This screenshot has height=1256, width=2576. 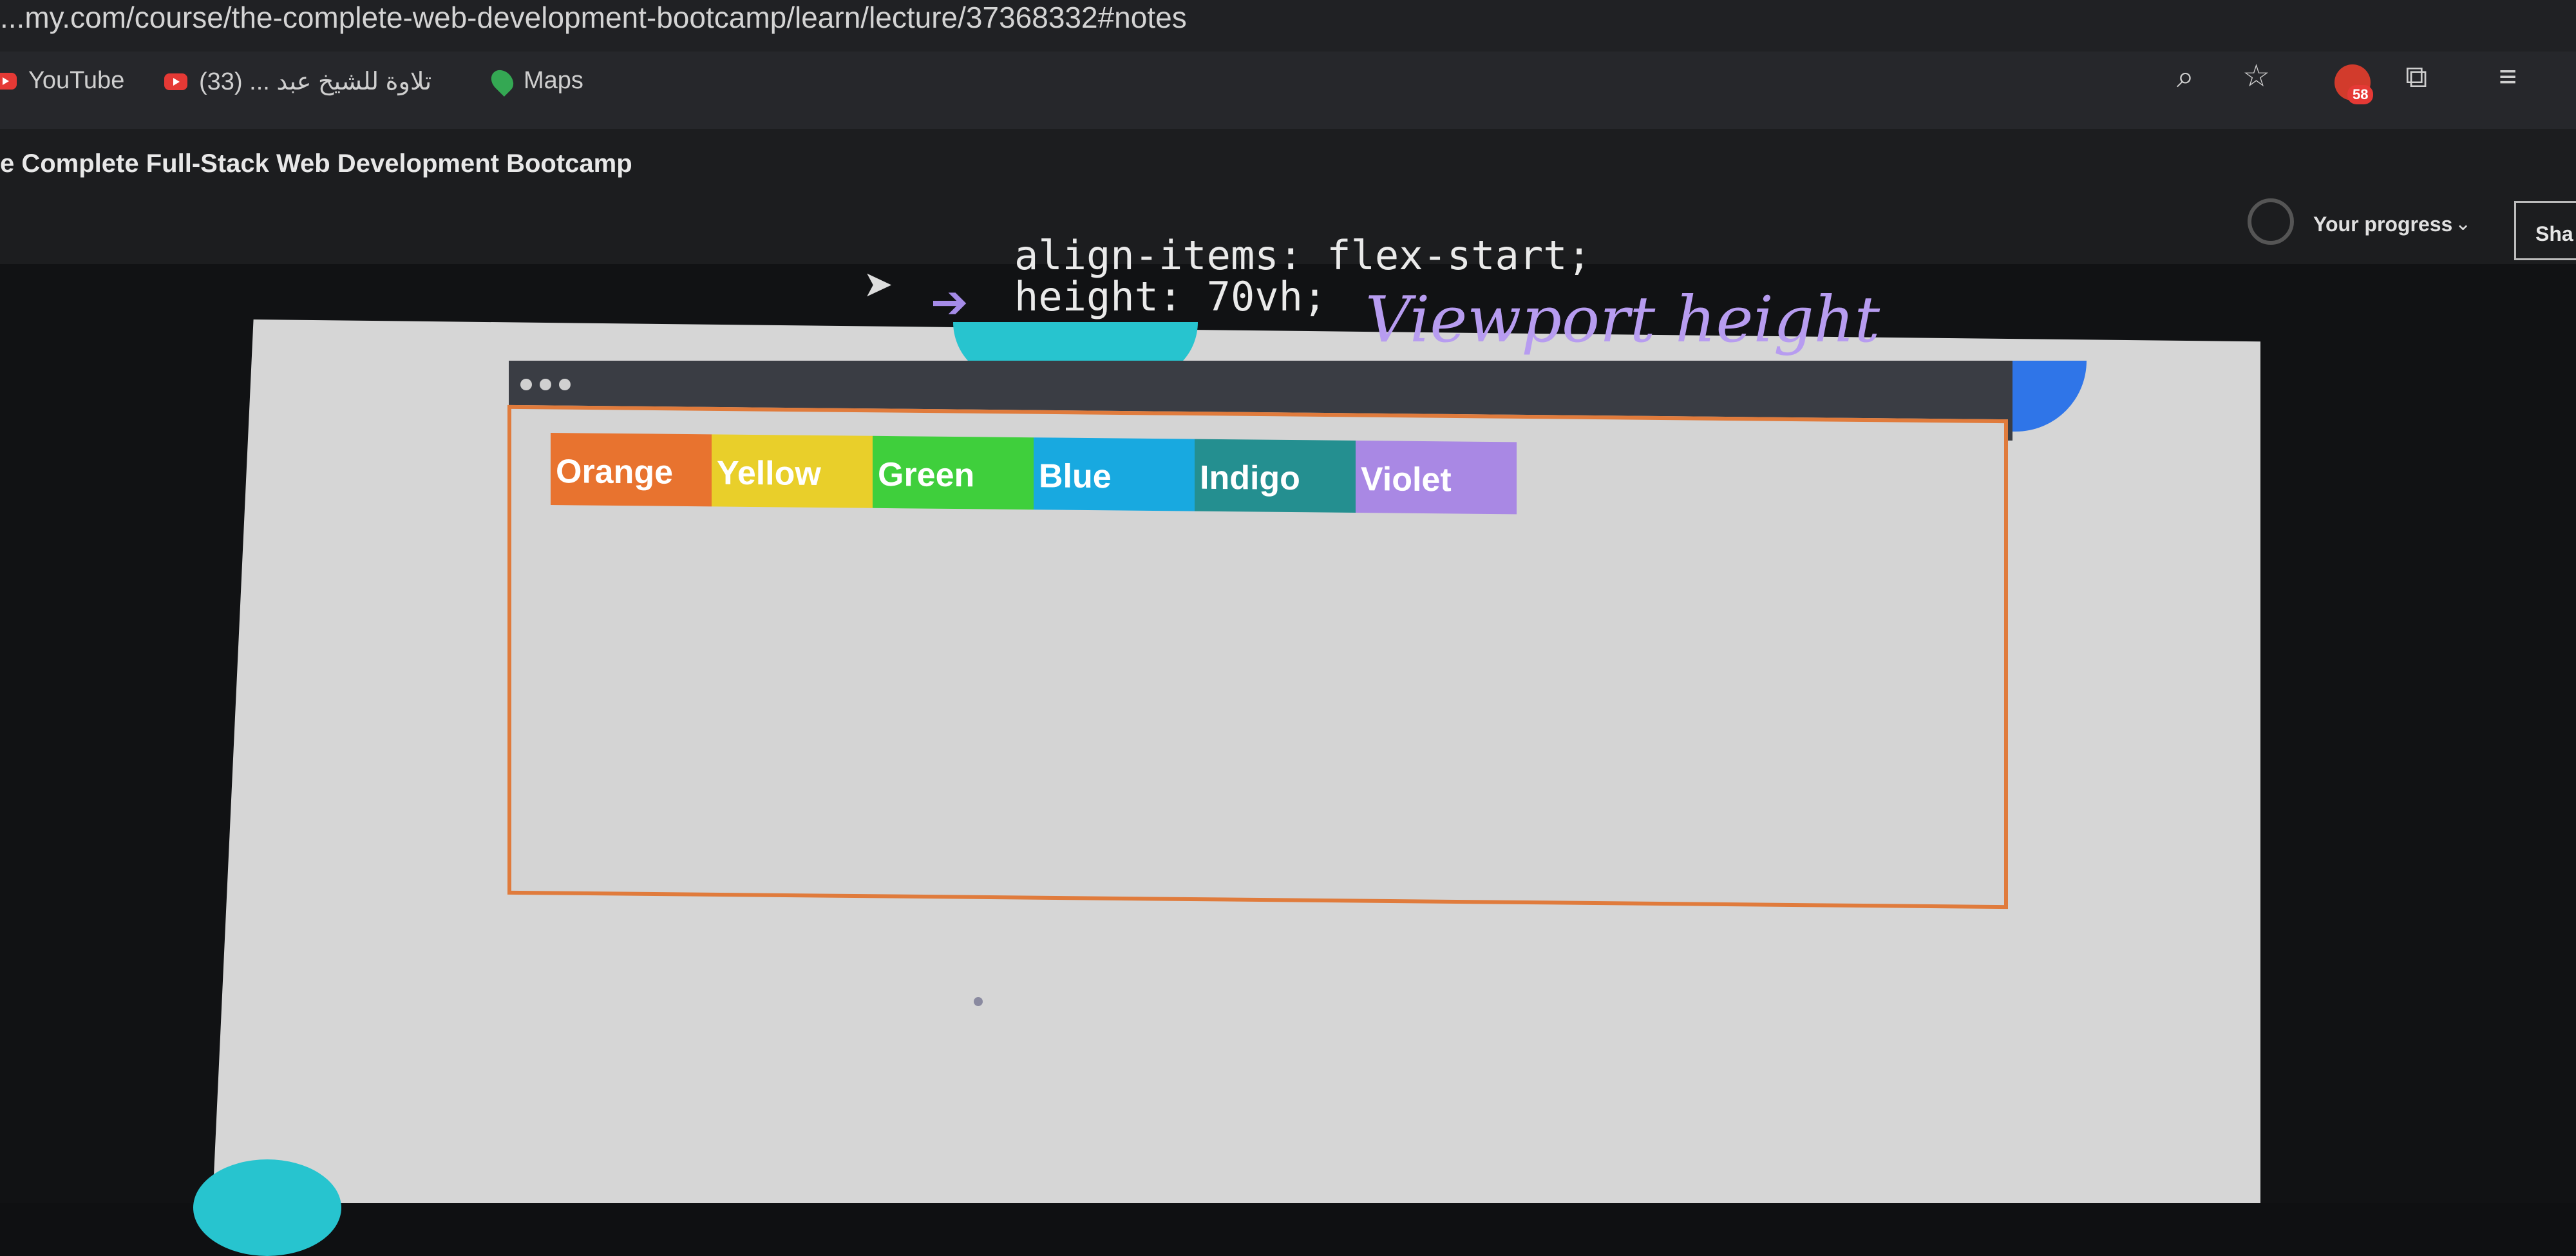 What do you see at coordinates (950, 302) in the screenshot?
I see `arrow-icon: ➔` at bounding box center [950, 302].